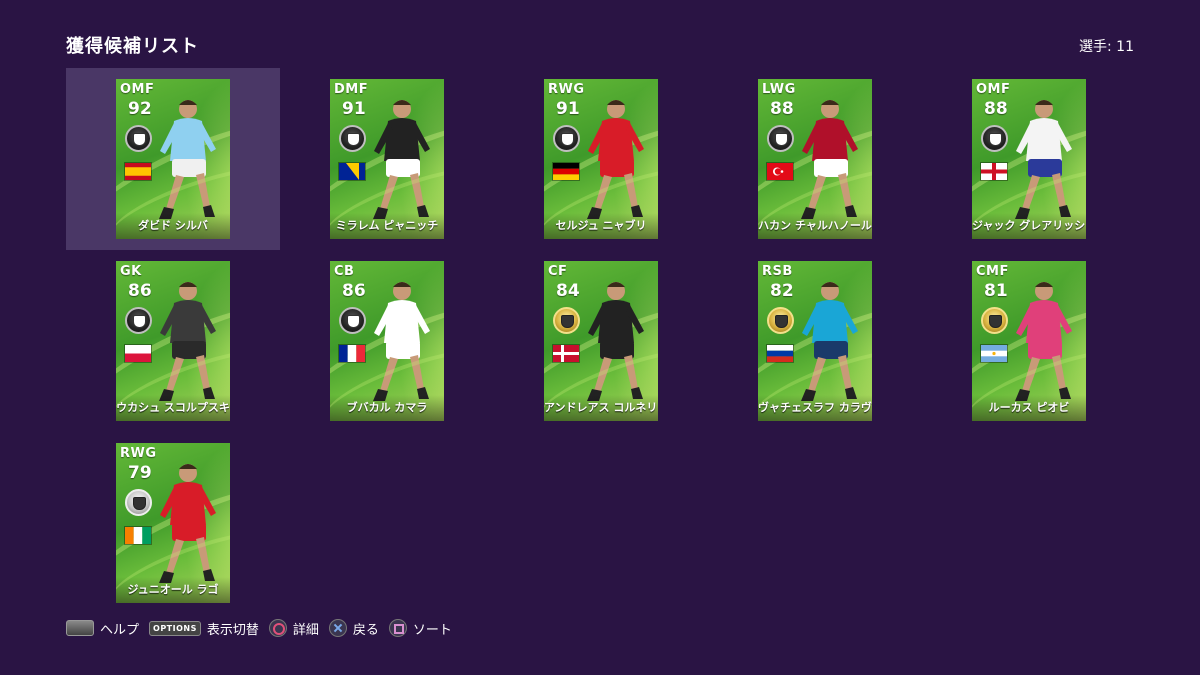  Describe the element at coordinates (131, 271) in the screenshot. I see `player-position: GK` at that location.